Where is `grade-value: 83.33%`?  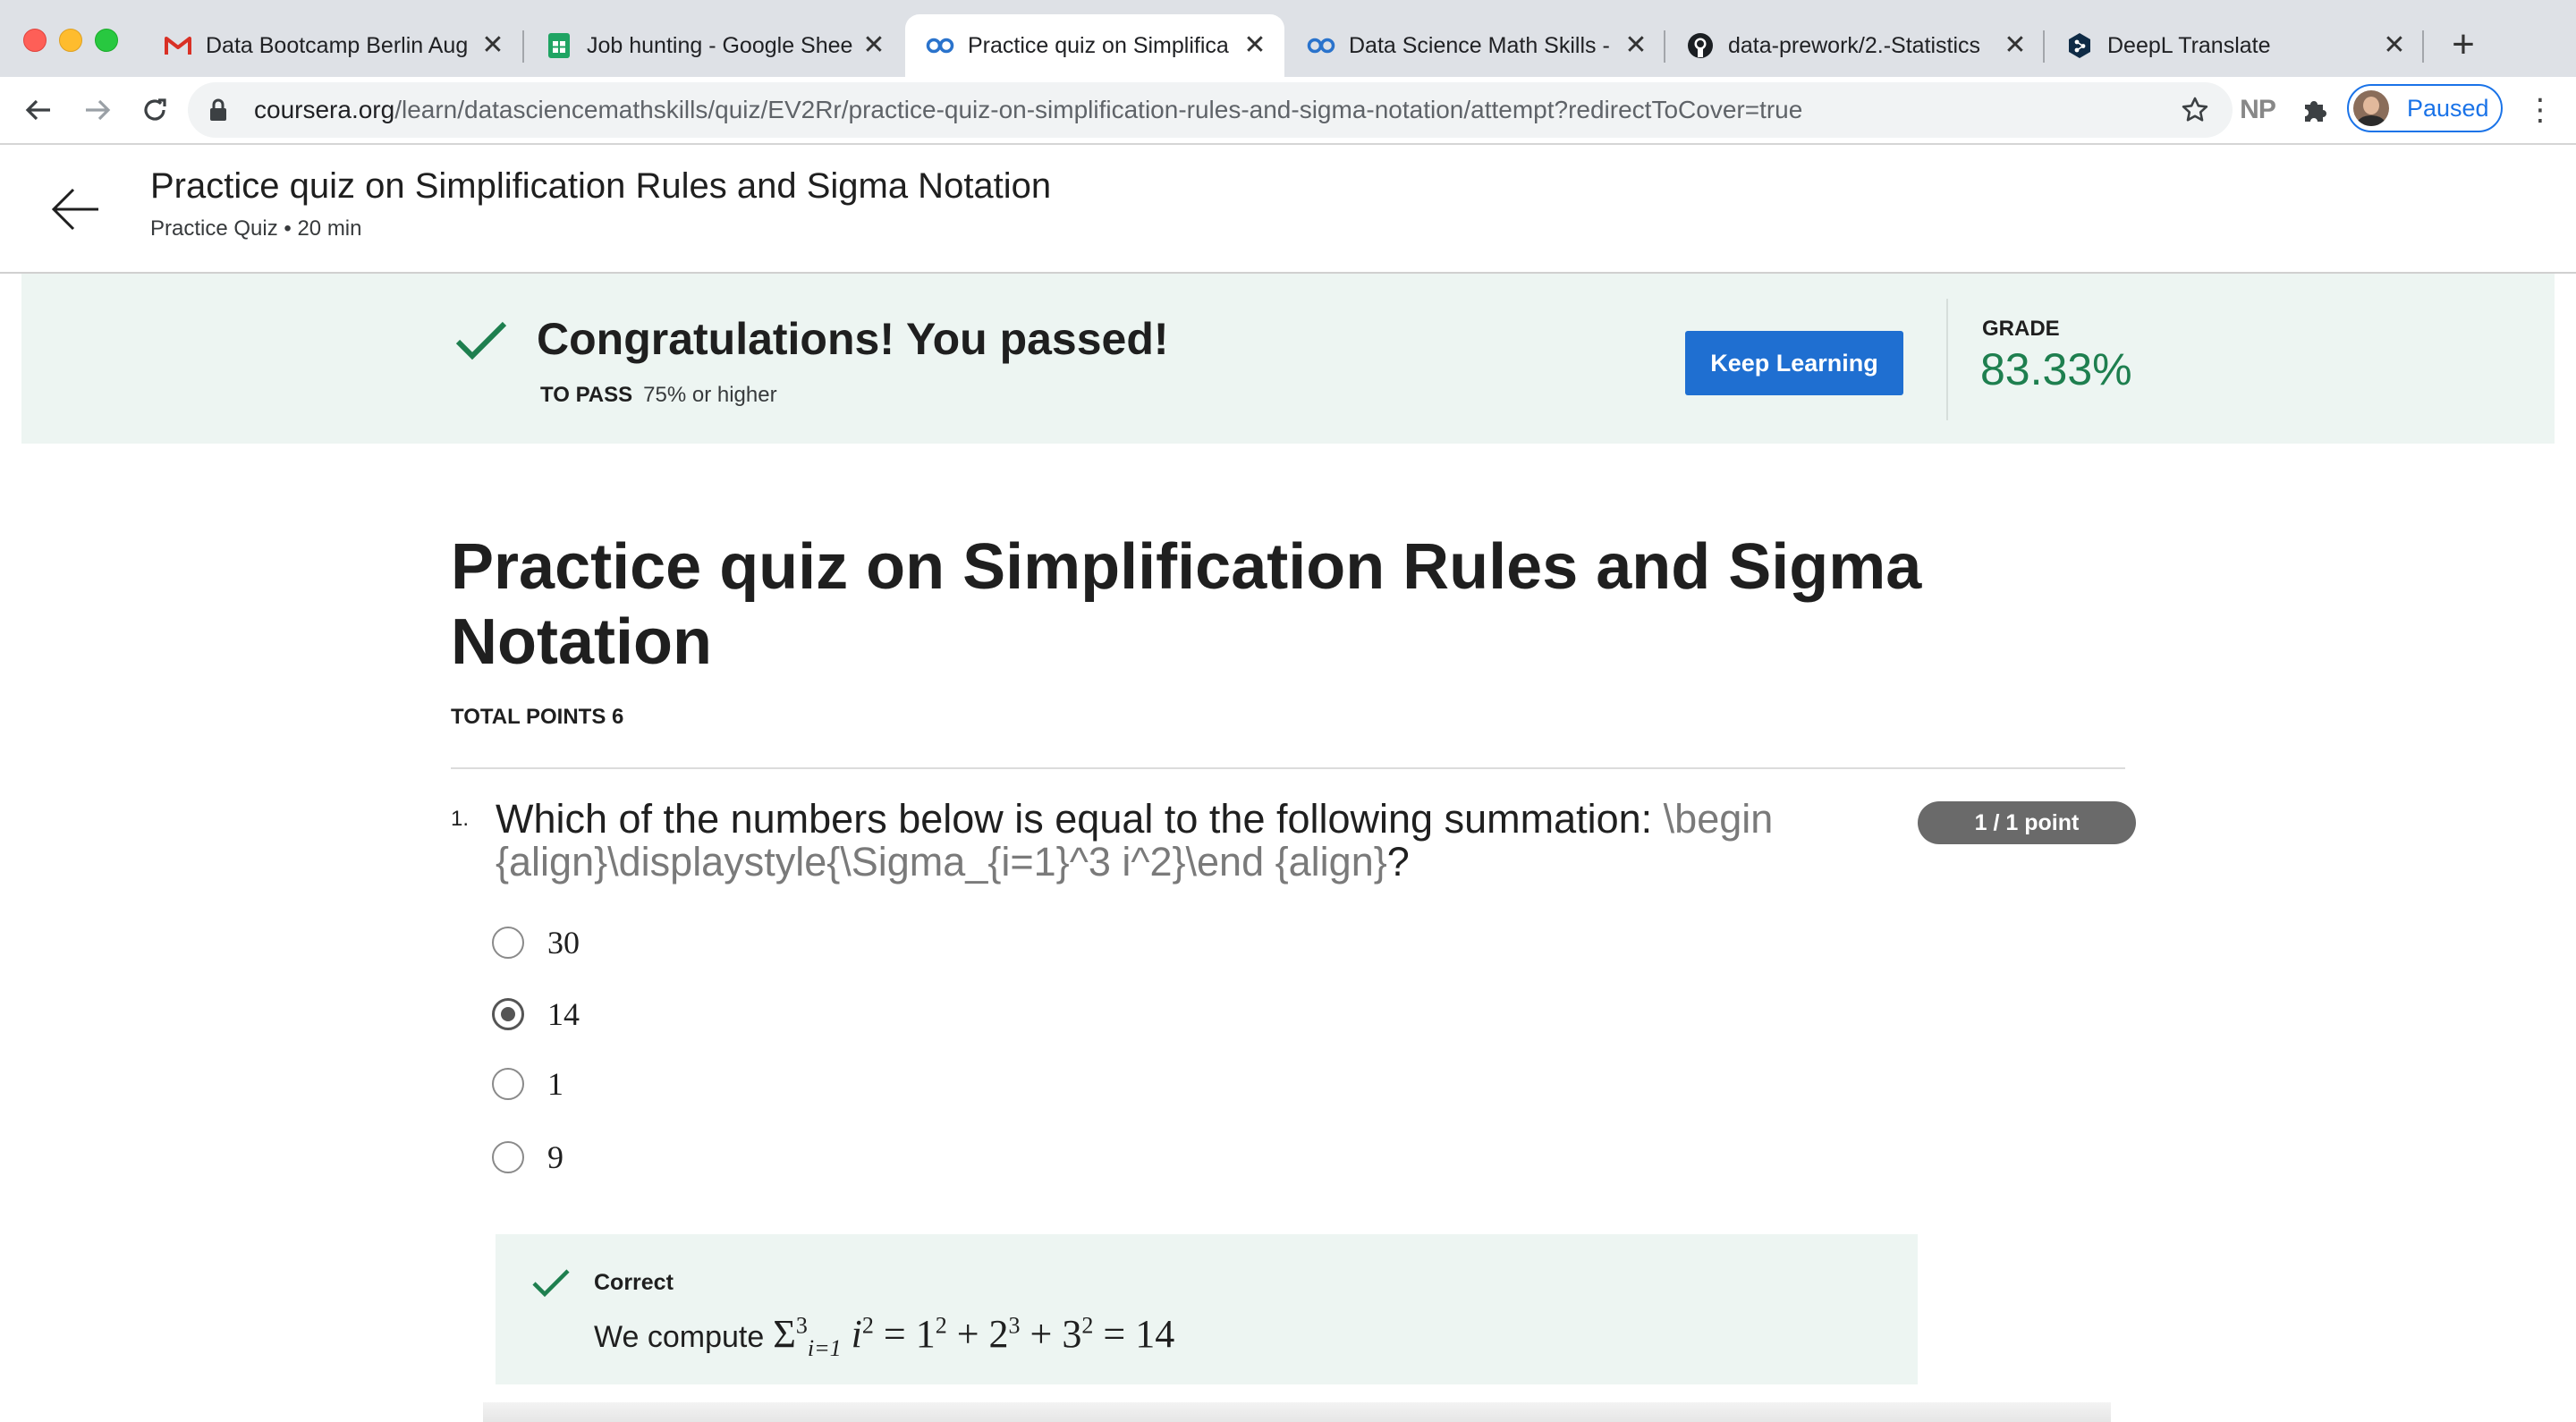
grade-value: 83.33% is located at coordinates (2056, 369).